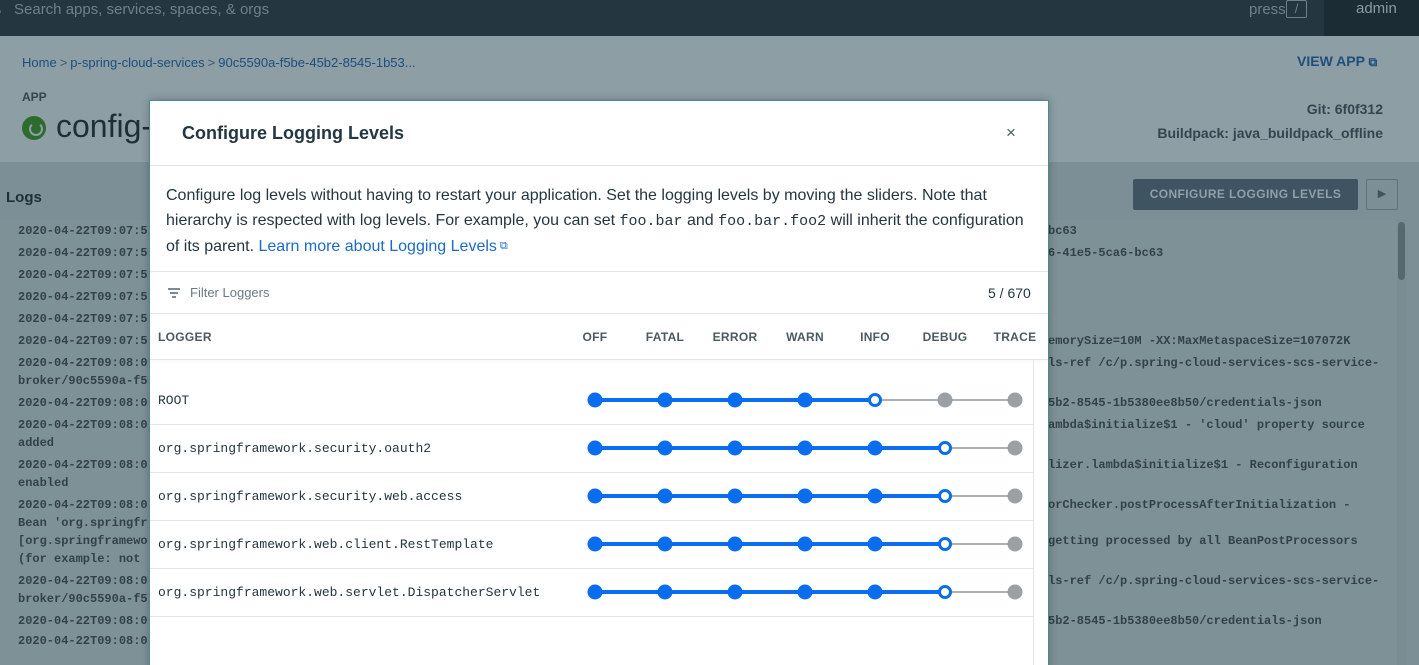 This screenshot has height=665, width=1419. What do you see at coordinates (378, 246) in the screenshot?
I see `learn-more-link: Learn more about Logging Levels` at bounding box center [378, 246].